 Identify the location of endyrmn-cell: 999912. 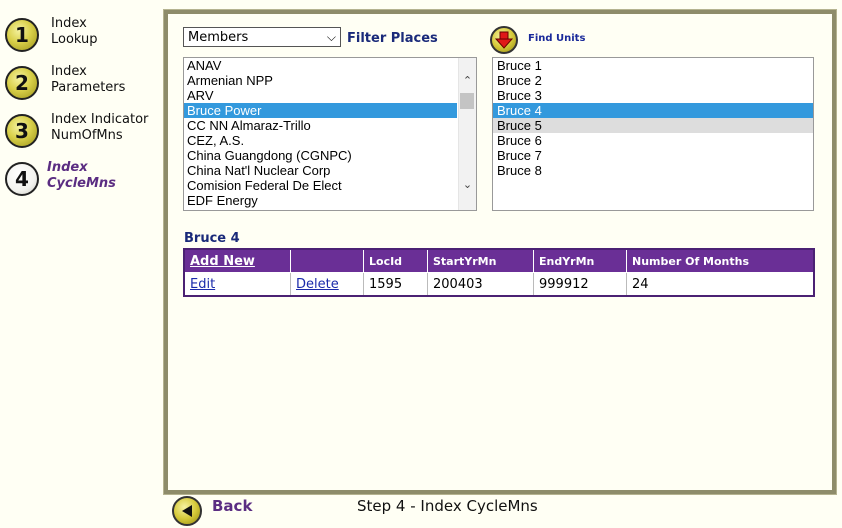
(580, 284).